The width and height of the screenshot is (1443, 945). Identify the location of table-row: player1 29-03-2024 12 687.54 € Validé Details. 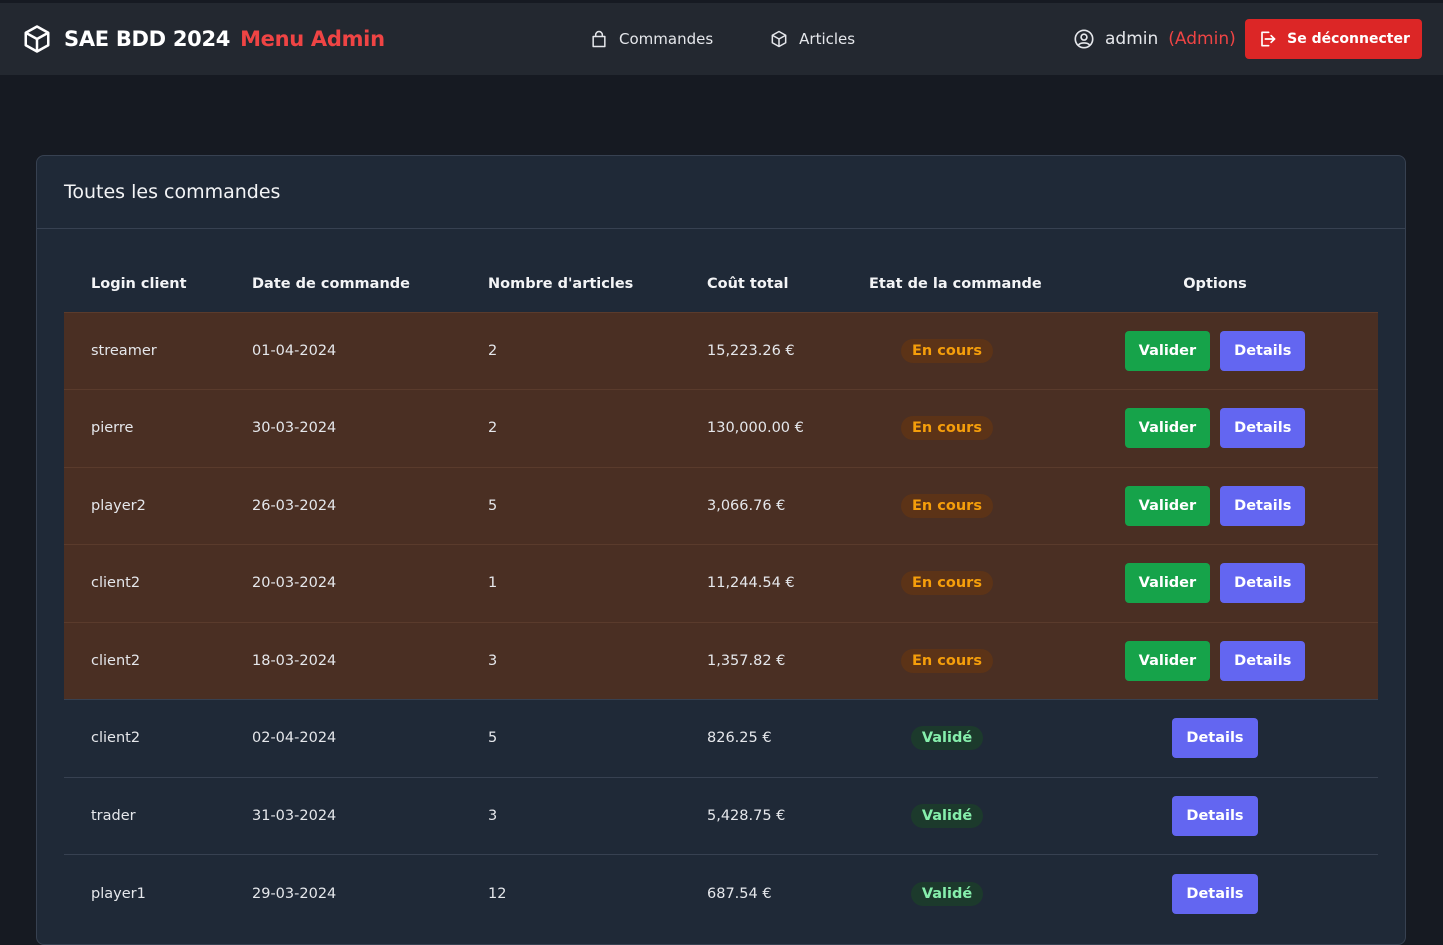
(721, 893).